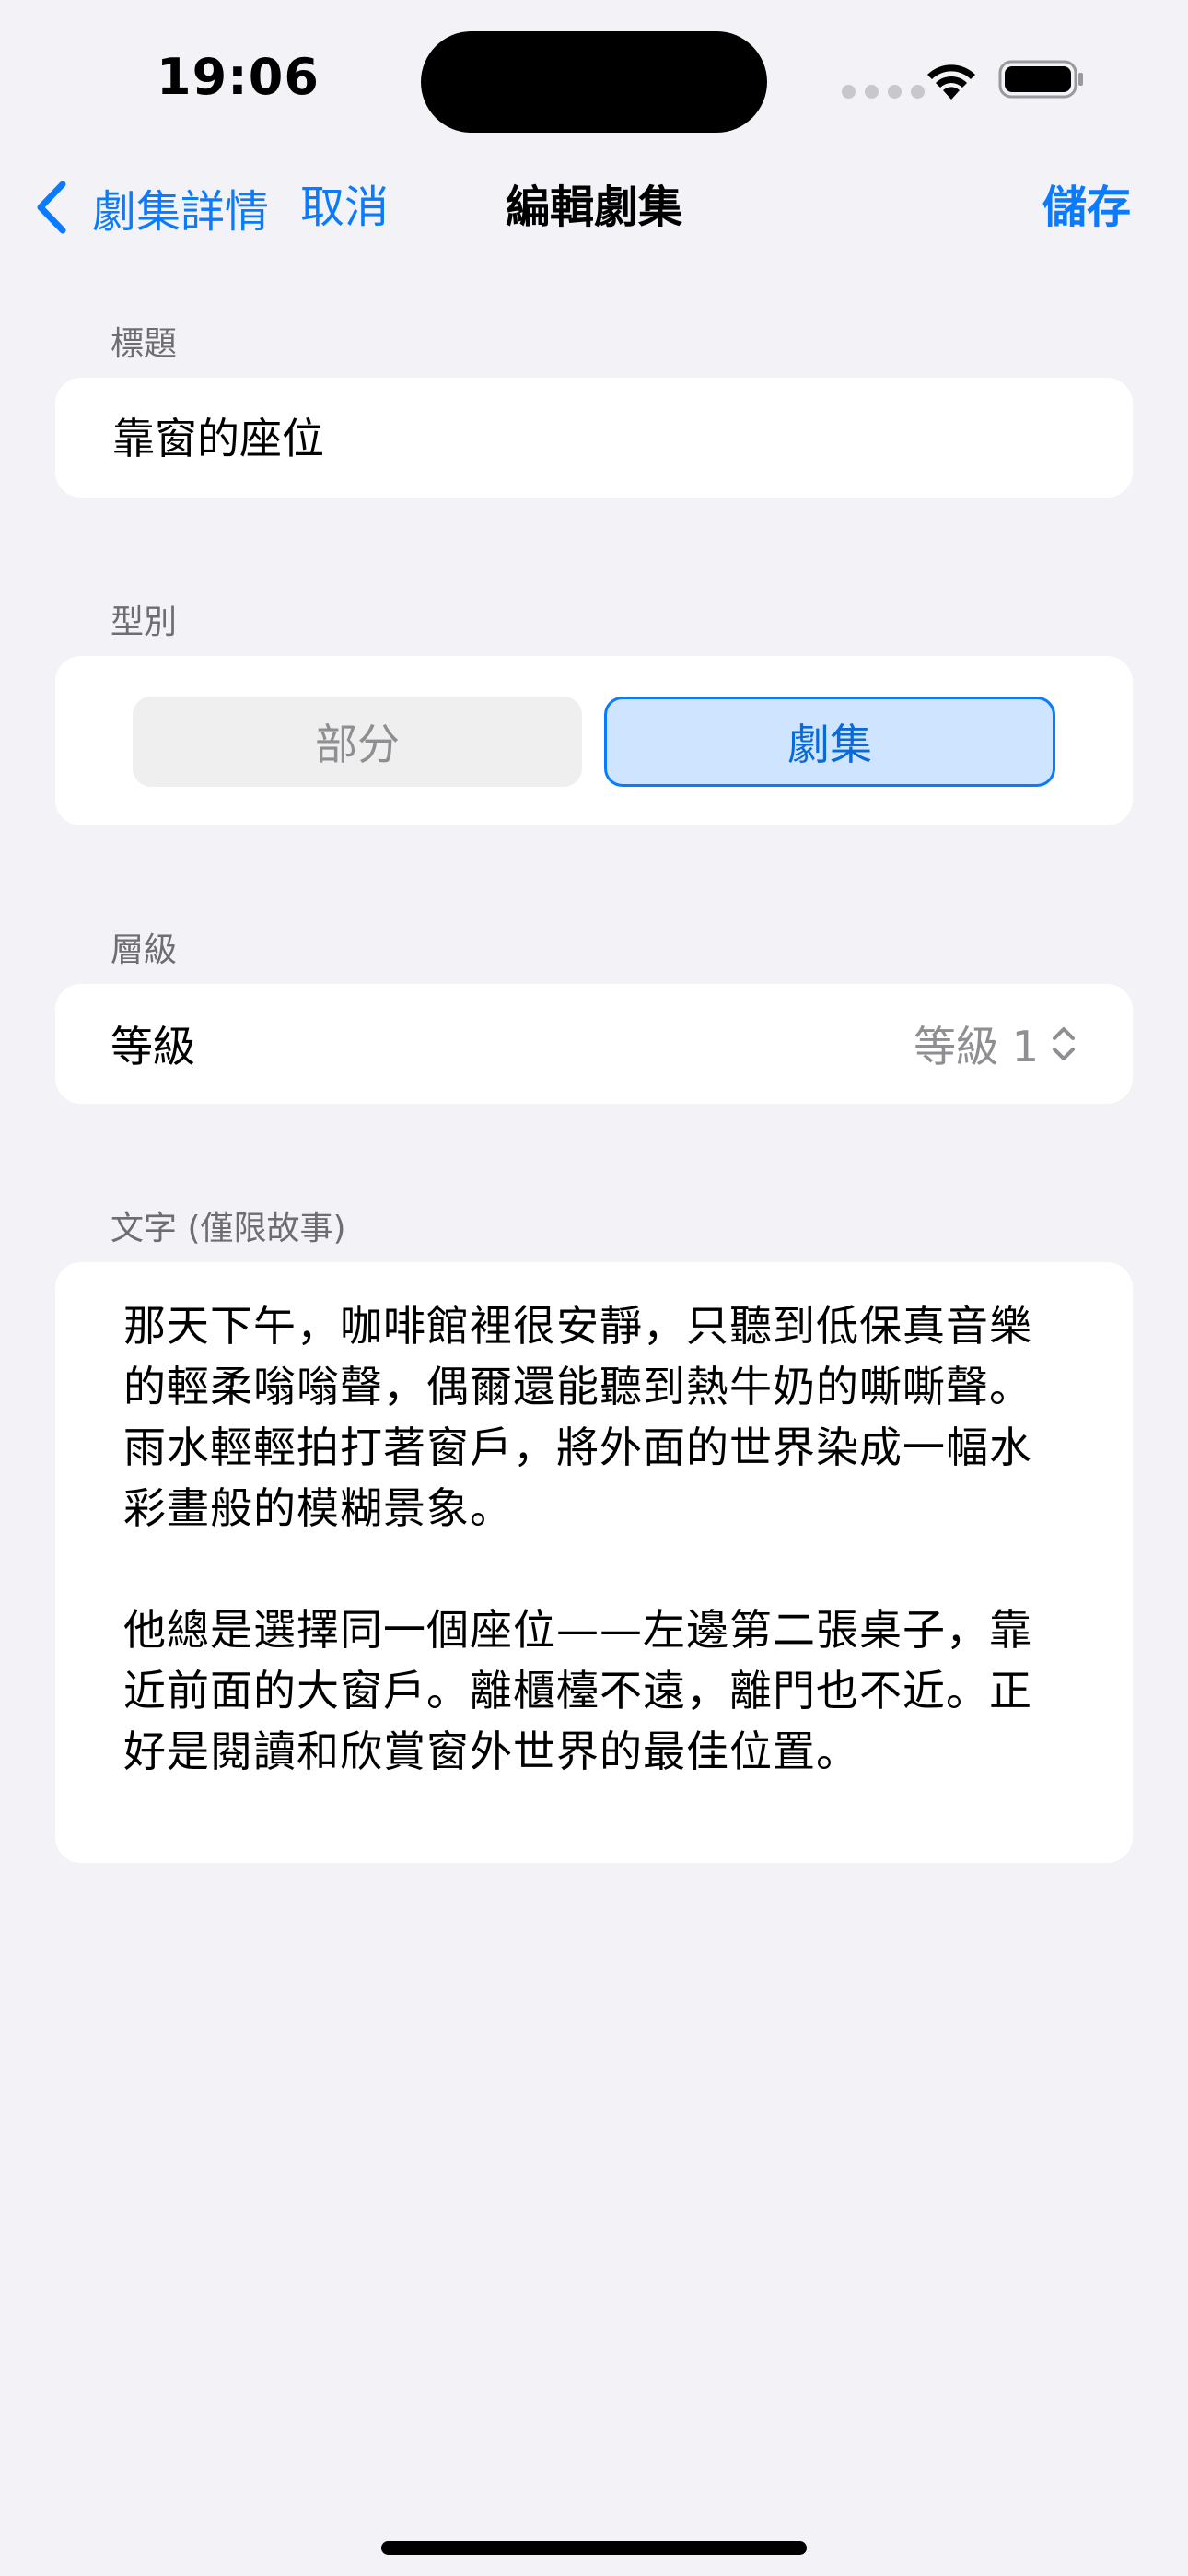 This screenshot has width=1188, height=2576. I want to click on hierarchy-card: 等級 等級 1, so click(594, 1044).